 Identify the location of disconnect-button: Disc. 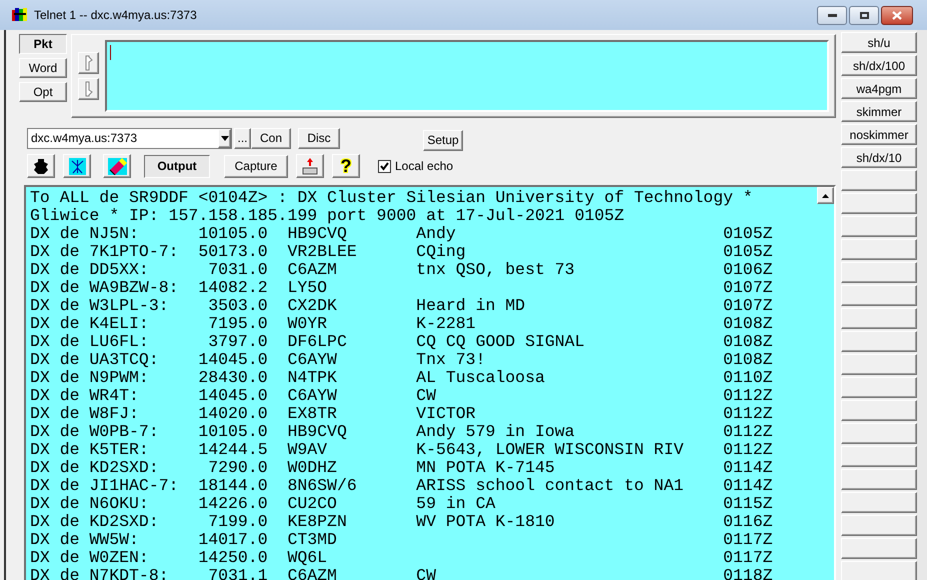
(319, 138).